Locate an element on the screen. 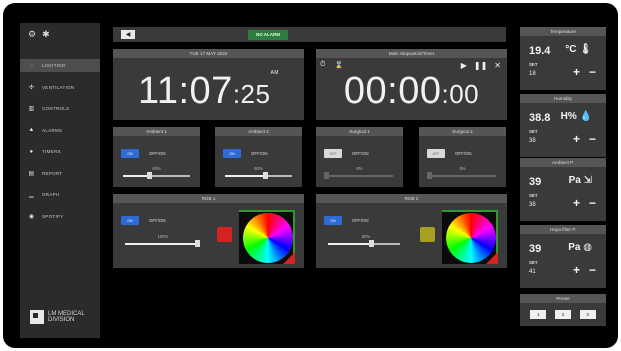 The height and width of the screenshot is (351, 621). ambient-pressure-value: 39 is located at coordinates (535, 182).